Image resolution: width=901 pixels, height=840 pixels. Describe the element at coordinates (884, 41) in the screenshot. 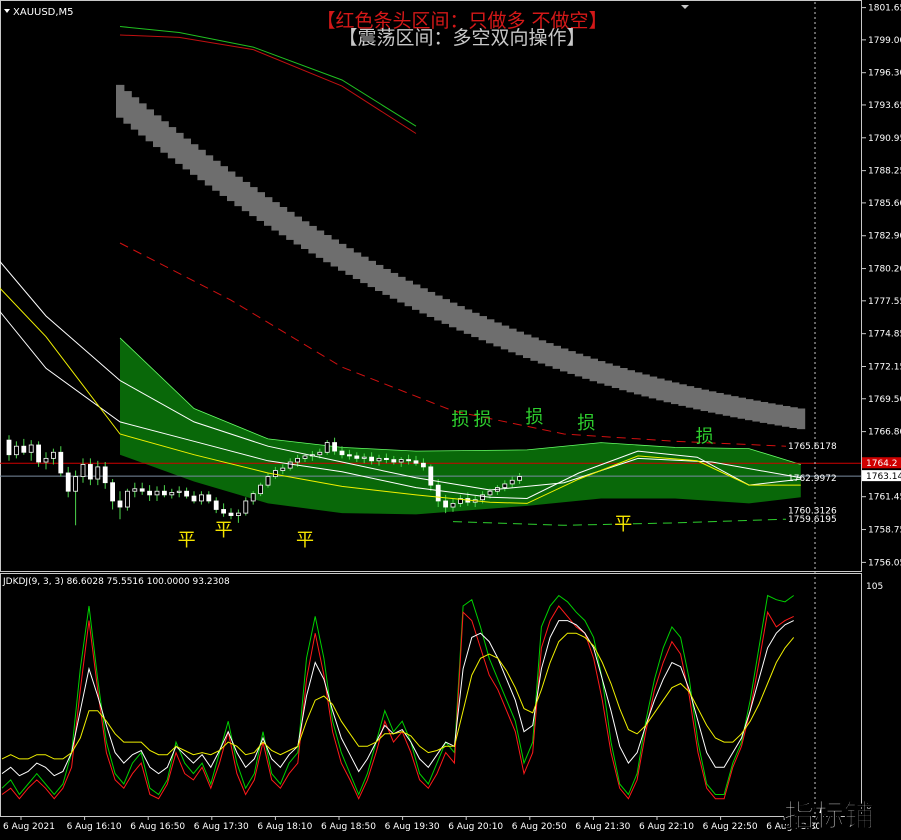

I see `price-axis-label: 1799.00` at that location.